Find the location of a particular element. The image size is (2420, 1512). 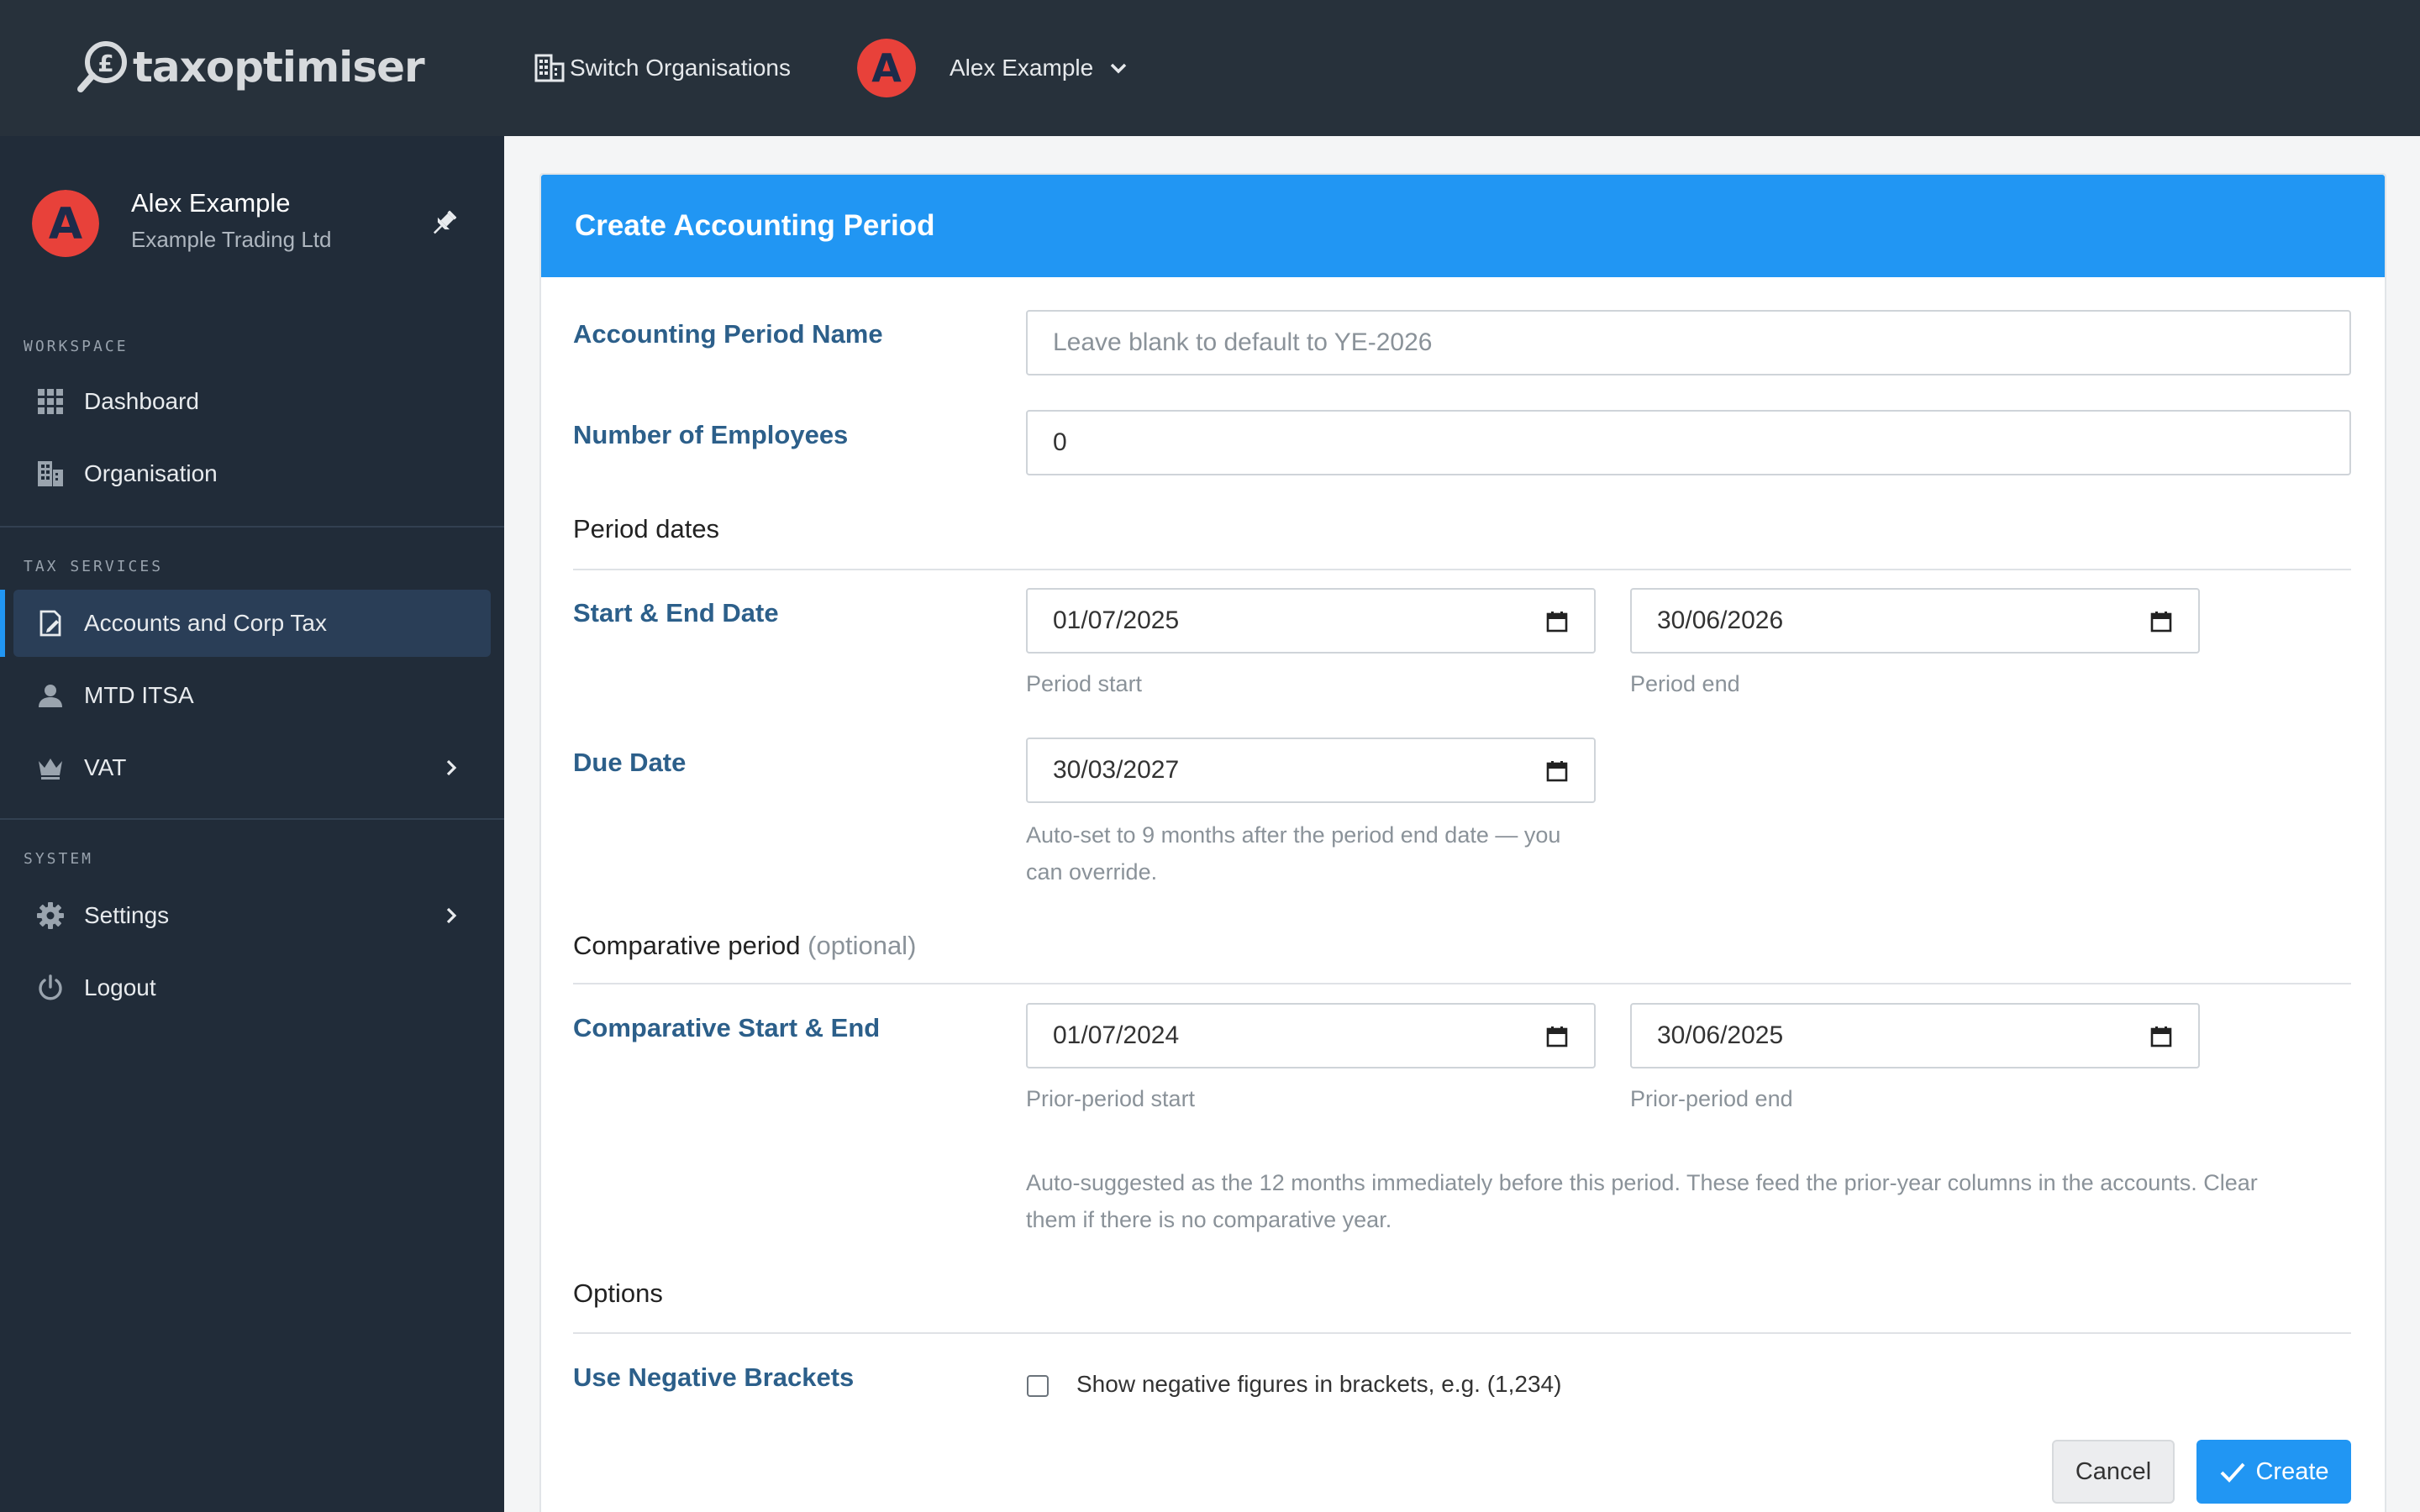

sidebar-profile: A Alex Example Example Trading Ltd is located at coordinates (259, 223).